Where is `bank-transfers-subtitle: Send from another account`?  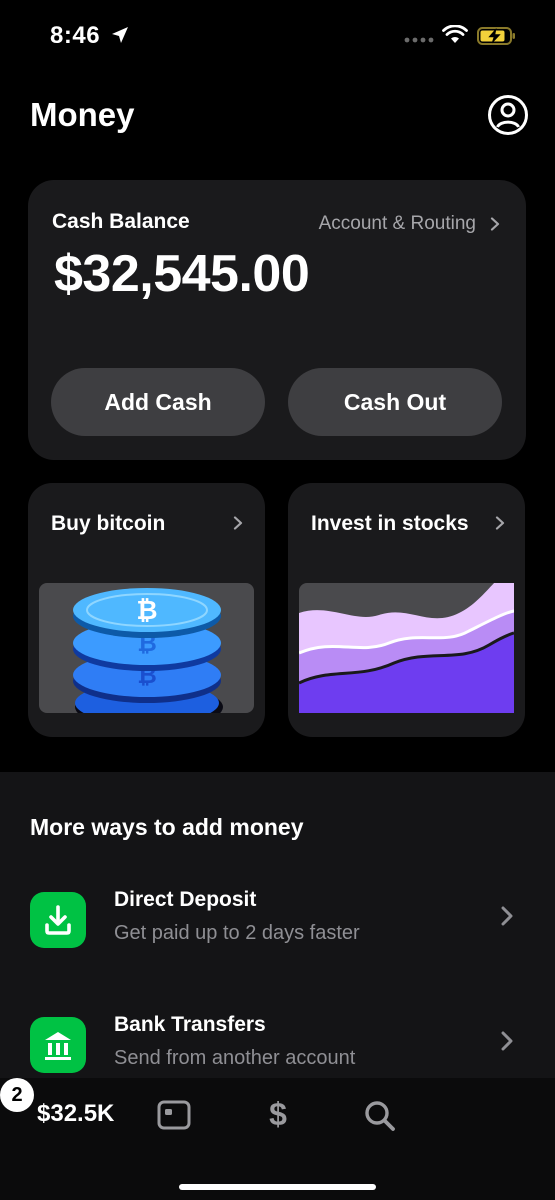
bank-transfers-subtitle: Send from another account is located at coordinates (235, 1058).